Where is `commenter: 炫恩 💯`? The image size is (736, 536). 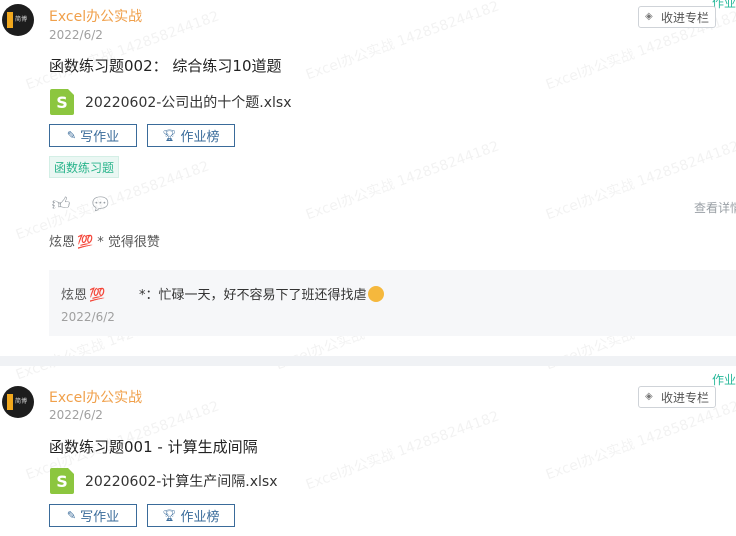
commenter: 炫恩 💯 is located at coordinates (83, 293).